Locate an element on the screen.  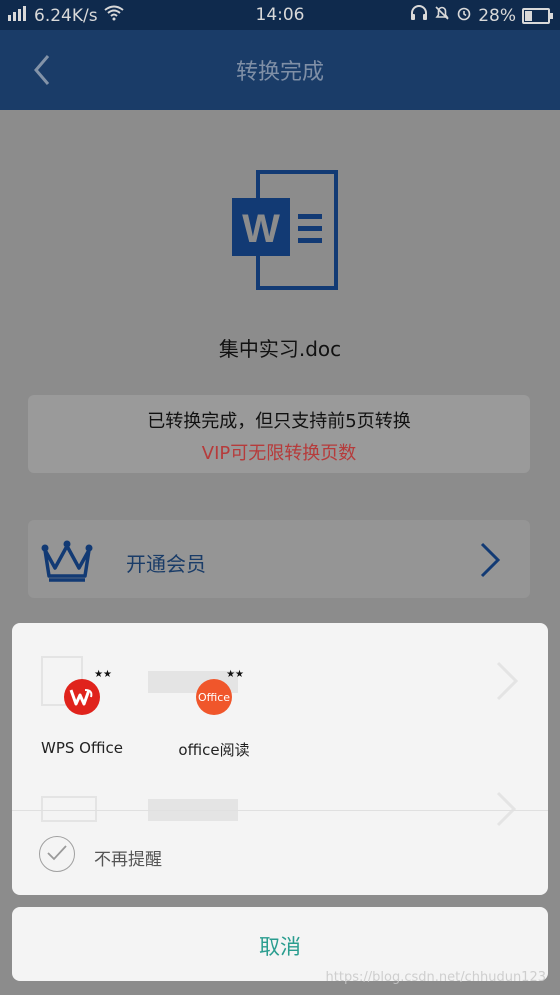
document-filename: 集中实习.doc is located at coordinates (280, 349).